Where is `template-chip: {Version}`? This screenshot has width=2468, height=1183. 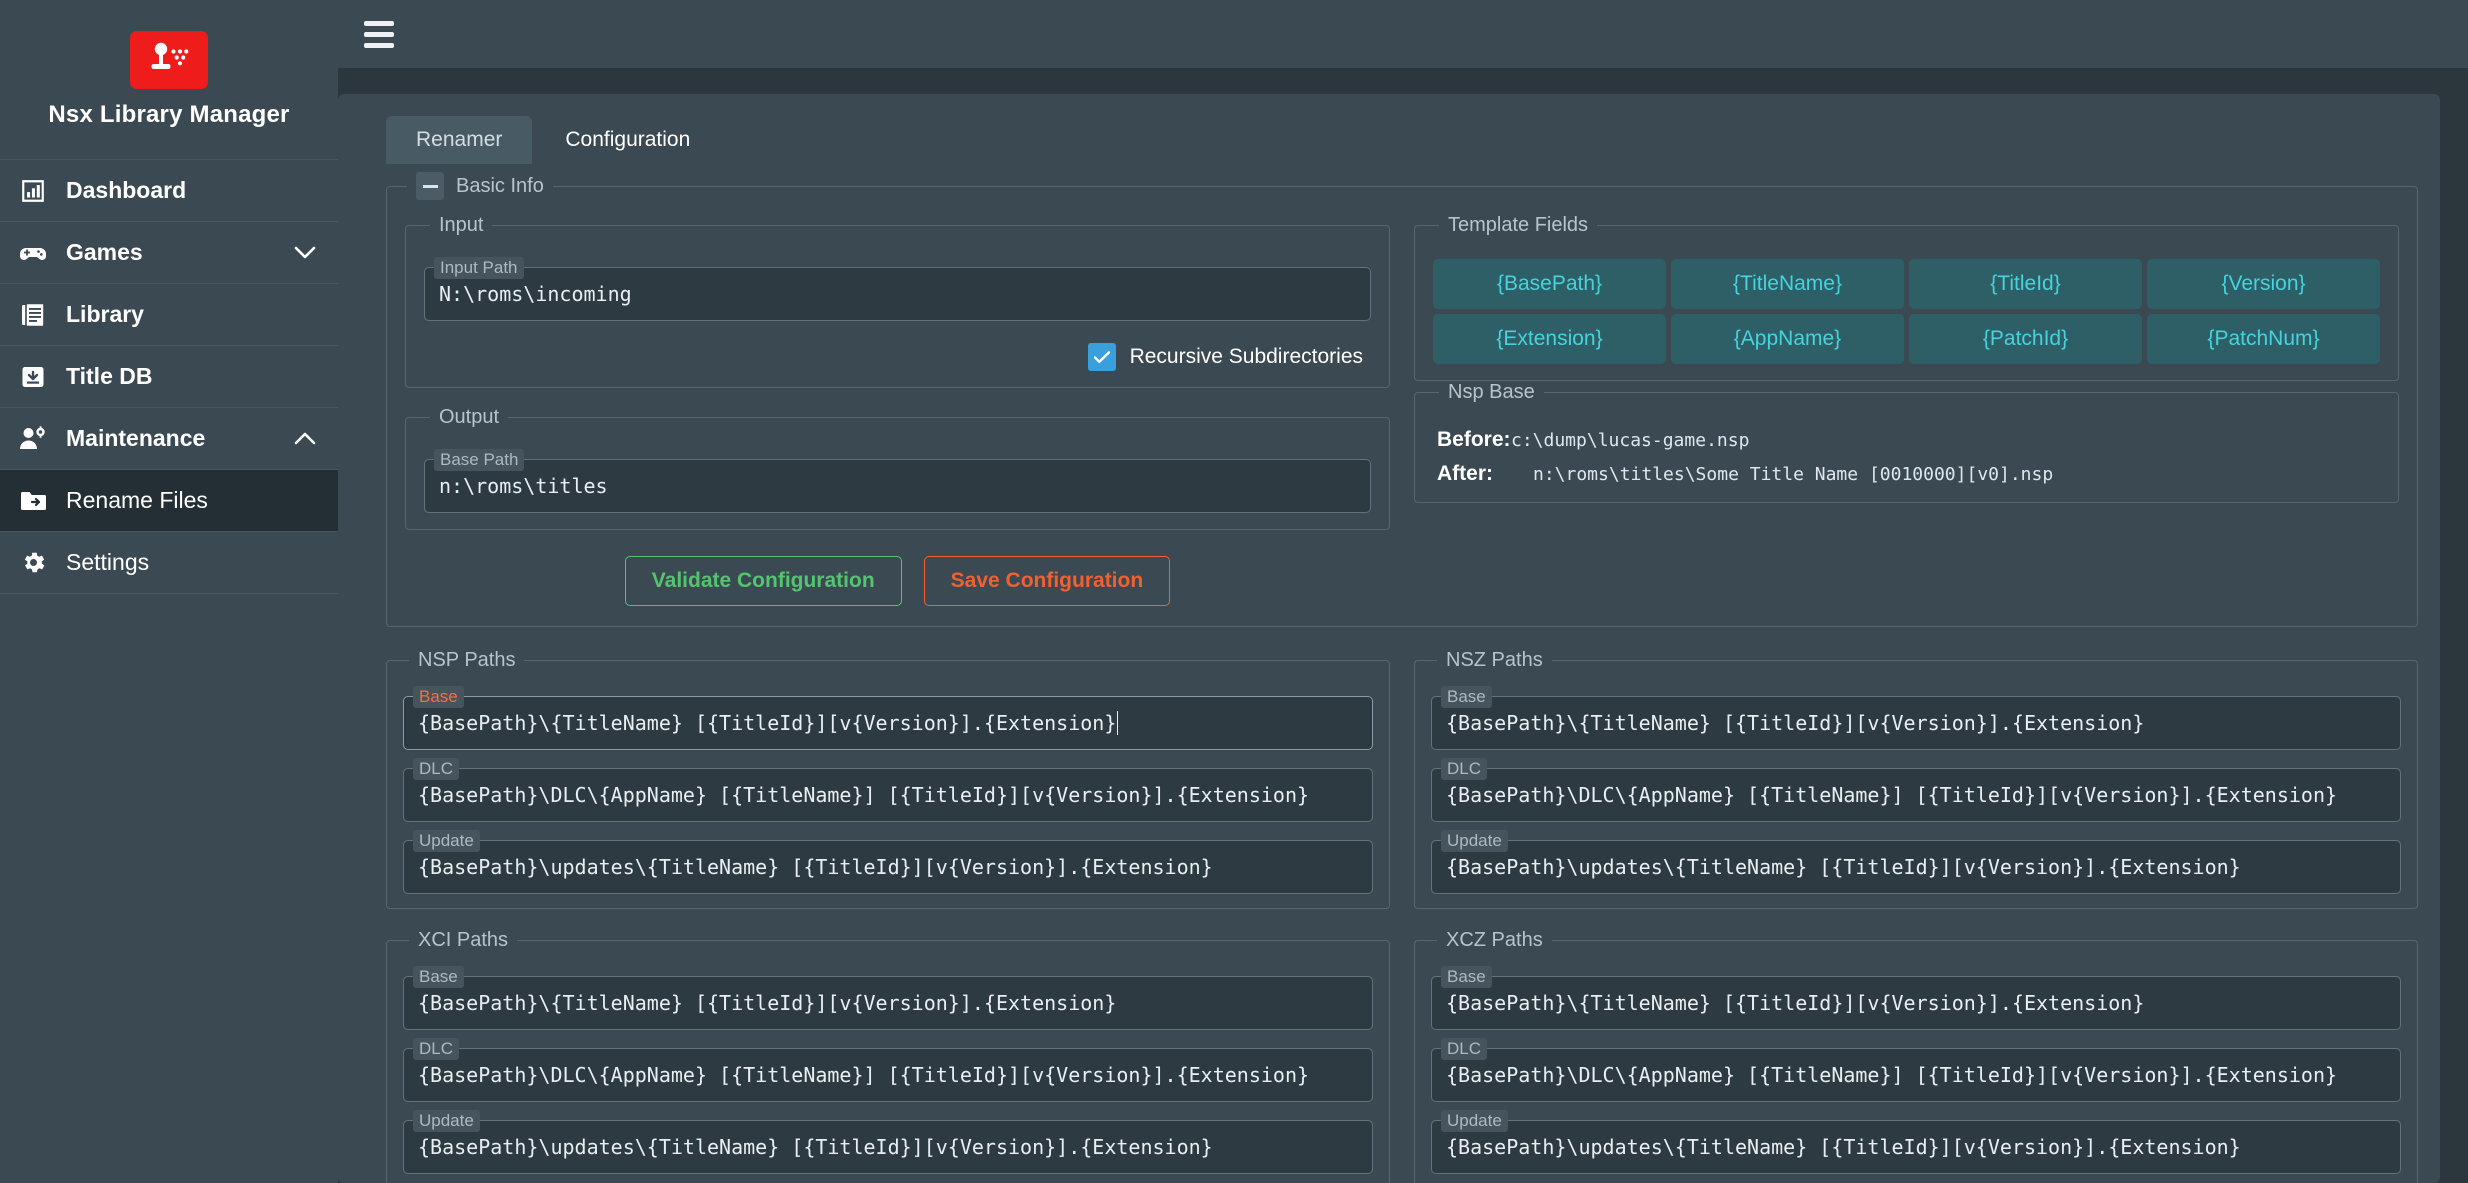 template-chip: {Version} is located at coordinates (2263, 284).